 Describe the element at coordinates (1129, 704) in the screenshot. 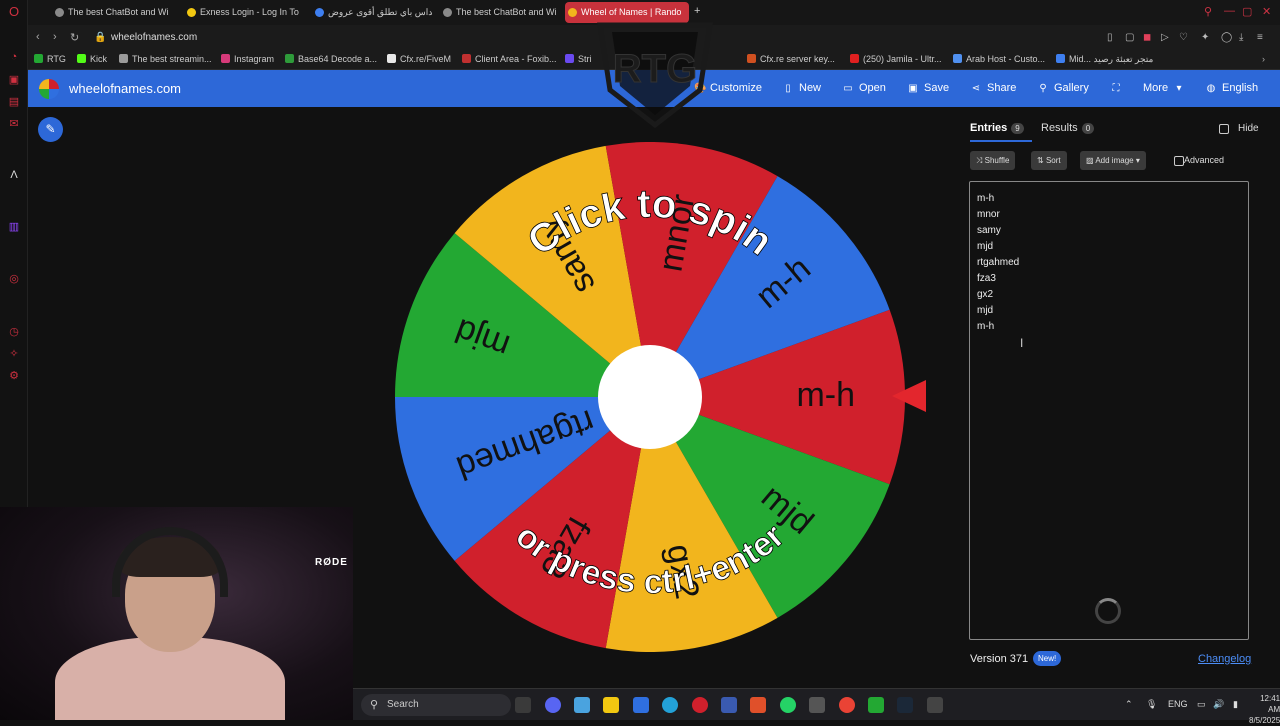

I see `tray-chevron-icon: ⌃` at that location.